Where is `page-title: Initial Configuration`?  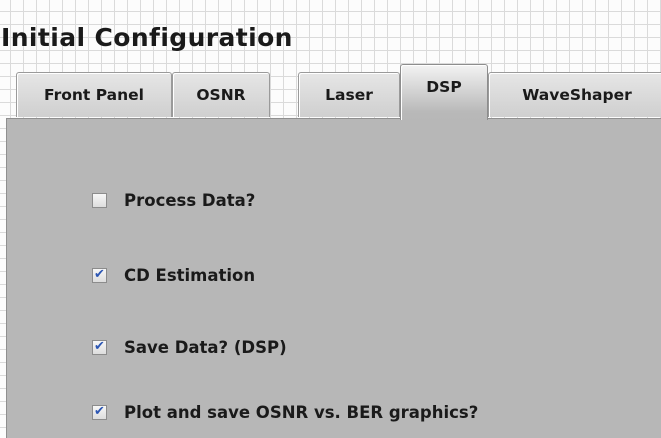 page-title: Initial Configuration is located at coordinates (147, 37).